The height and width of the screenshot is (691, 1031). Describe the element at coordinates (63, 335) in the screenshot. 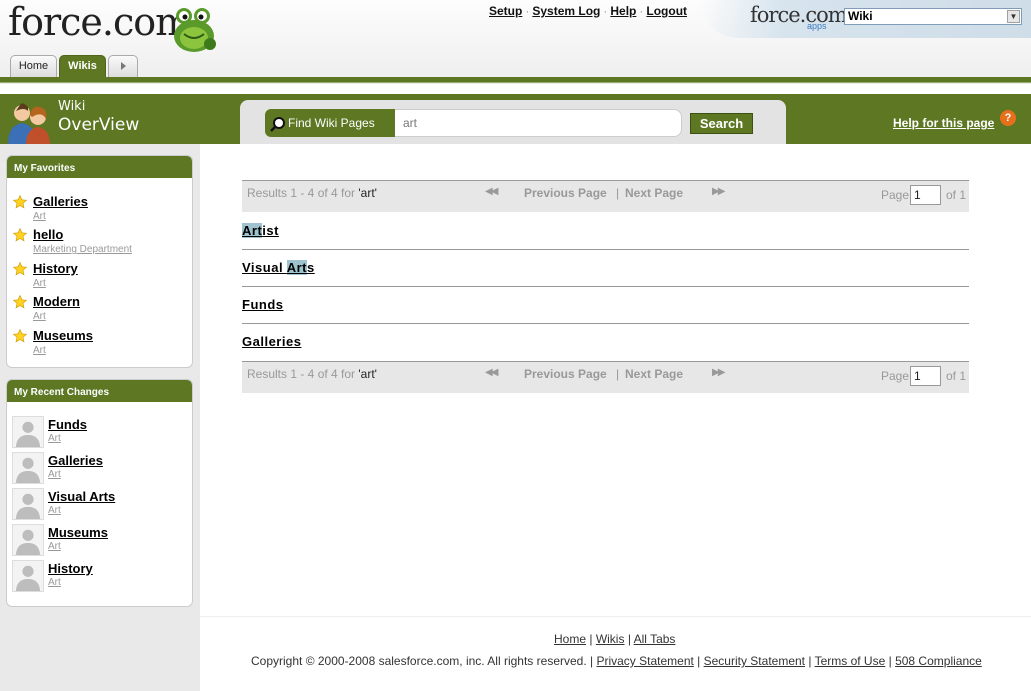

I see `favorite-title: Museums` at that location.